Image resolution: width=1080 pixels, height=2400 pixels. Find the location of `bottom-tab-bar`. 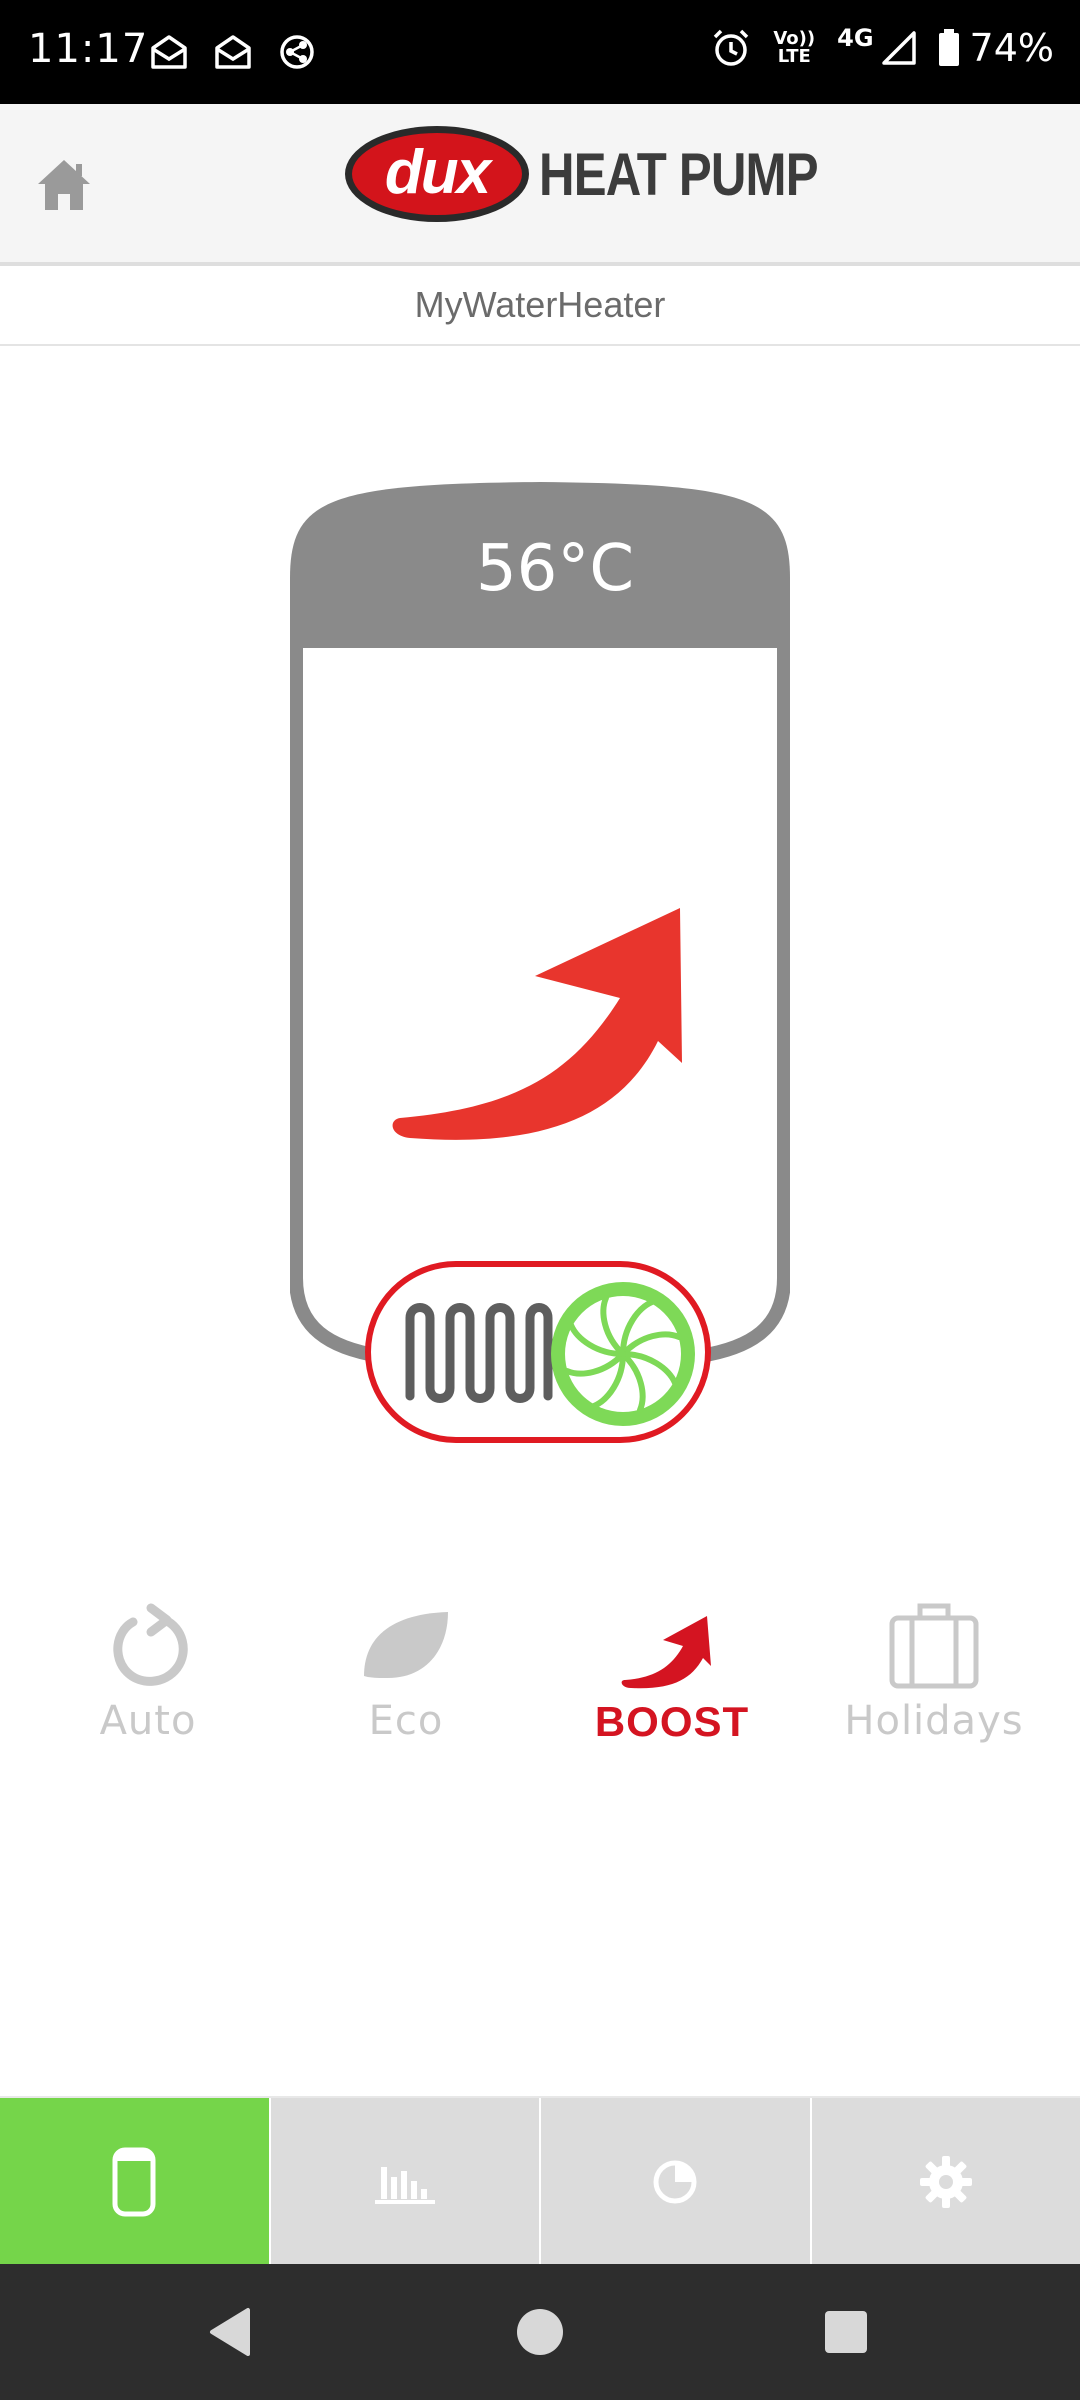

bottom-tab-bar is located at coordinates (540, 2181).